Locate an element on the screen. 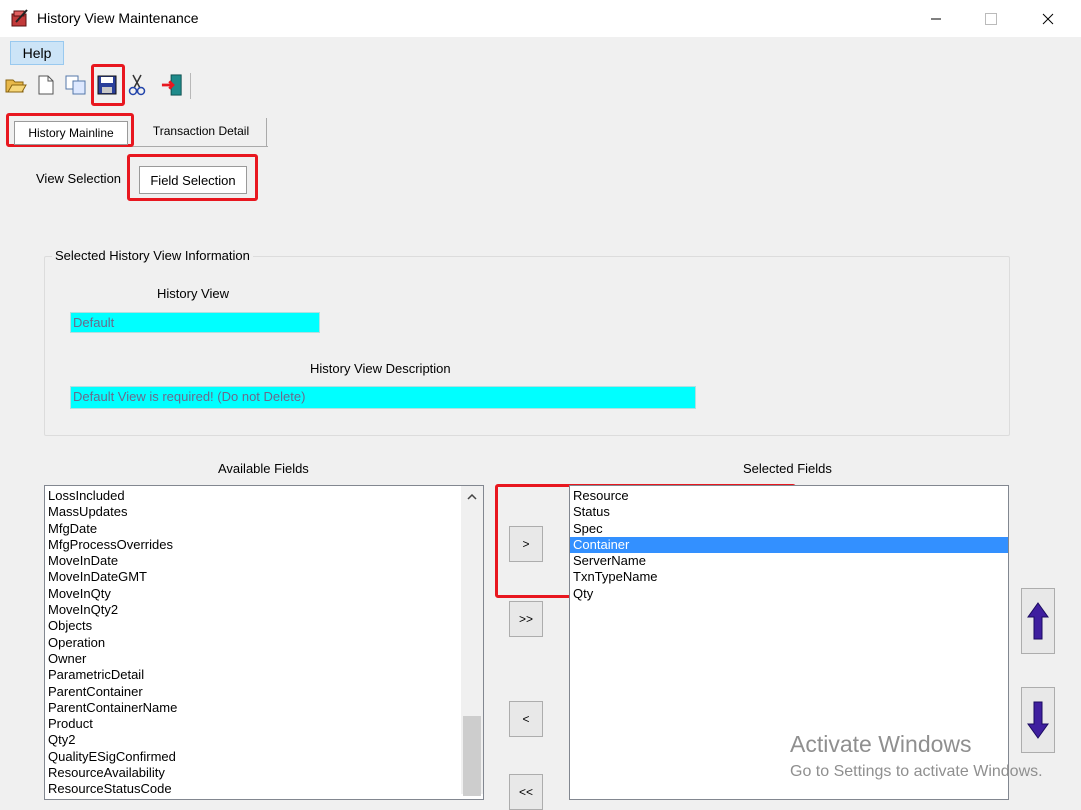 This screenshot has height=810, width=1081. maximize-button is located at coordinates (991, 18).